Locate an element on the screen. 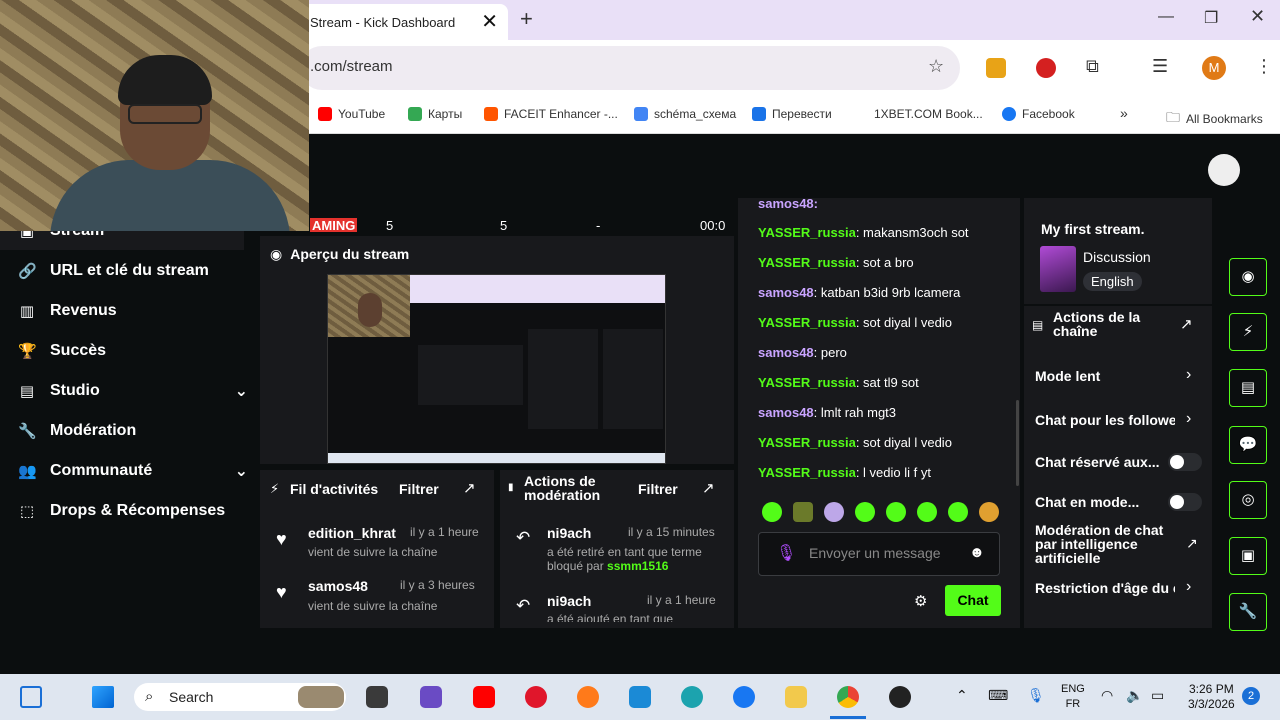  windows-start-icon is located at coordinates (103, 697).